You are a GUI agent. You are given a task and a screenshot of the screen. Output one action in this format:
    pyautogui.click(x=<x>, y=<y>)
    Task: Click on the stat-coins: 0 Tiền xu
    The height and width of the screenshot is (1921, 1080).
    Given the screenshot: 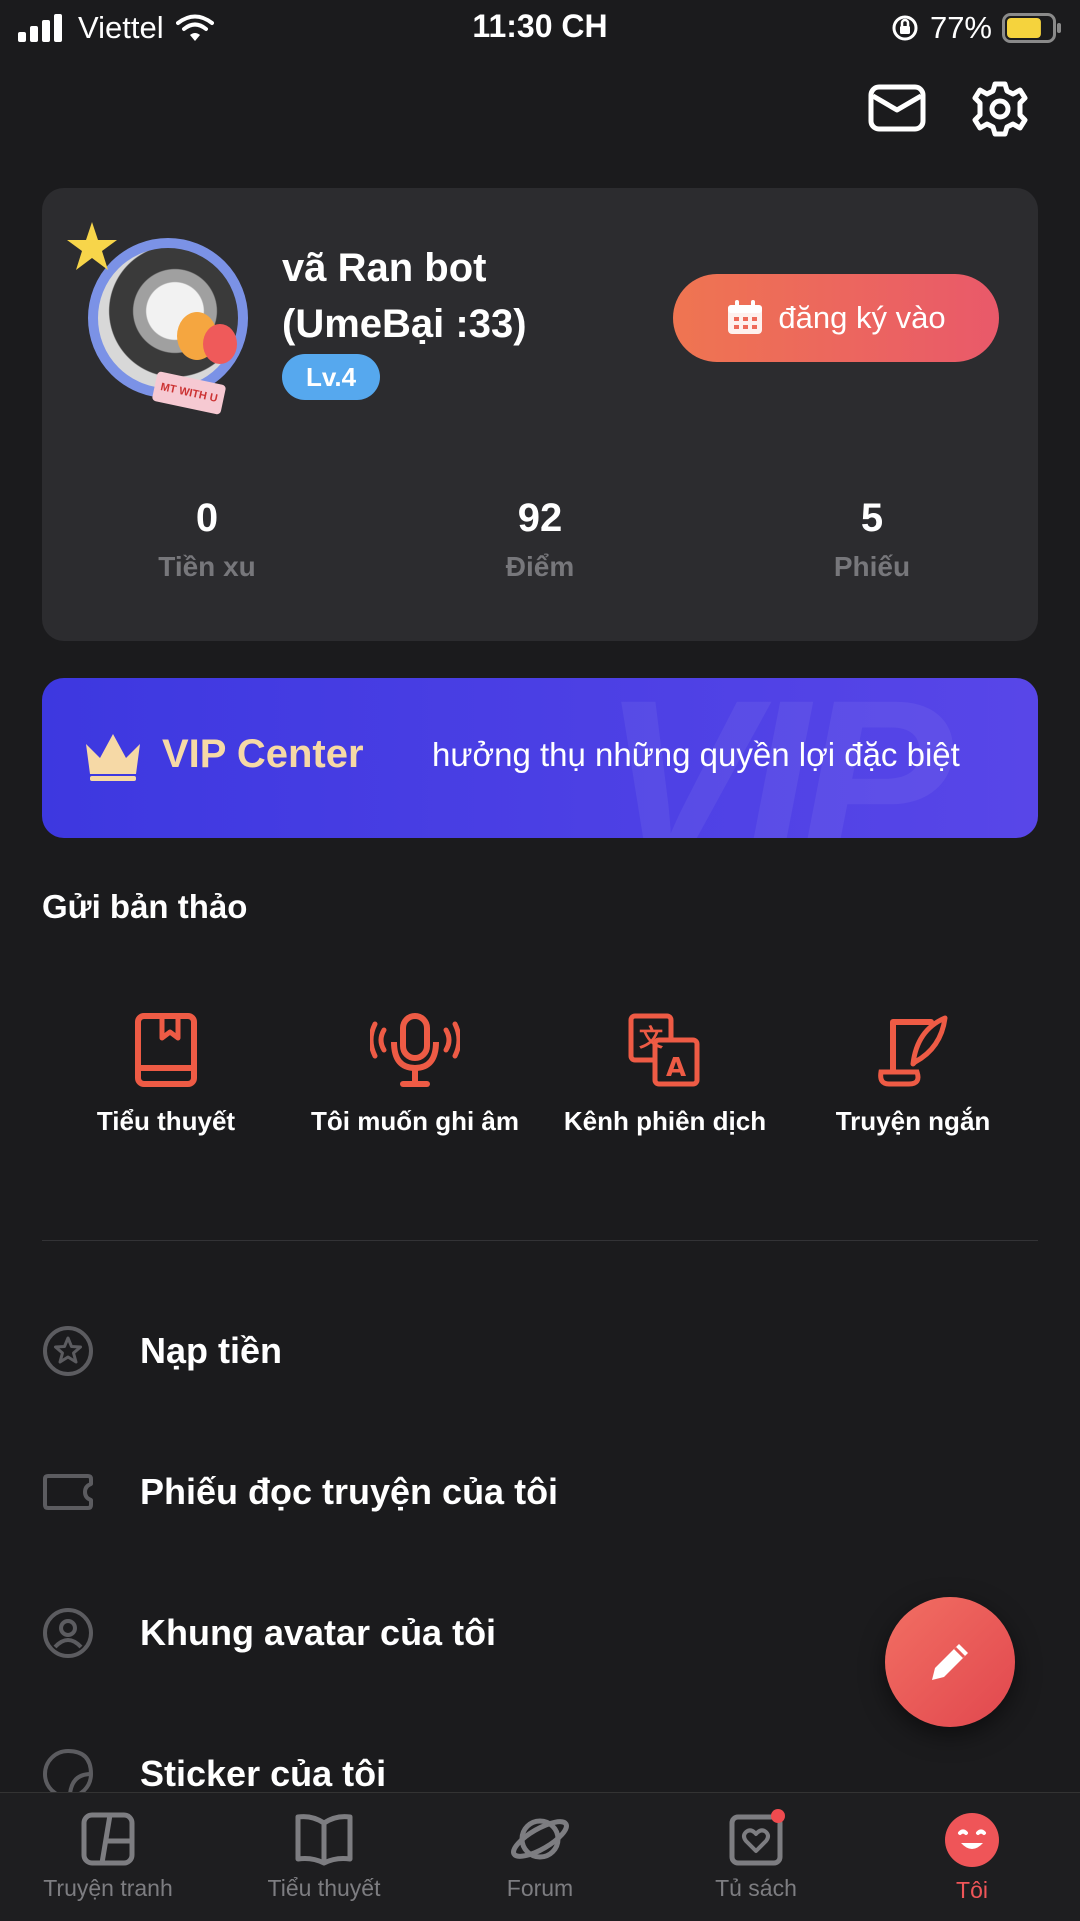 What is the action you would take?
    pyautogui.click(x=207, y=539)
    